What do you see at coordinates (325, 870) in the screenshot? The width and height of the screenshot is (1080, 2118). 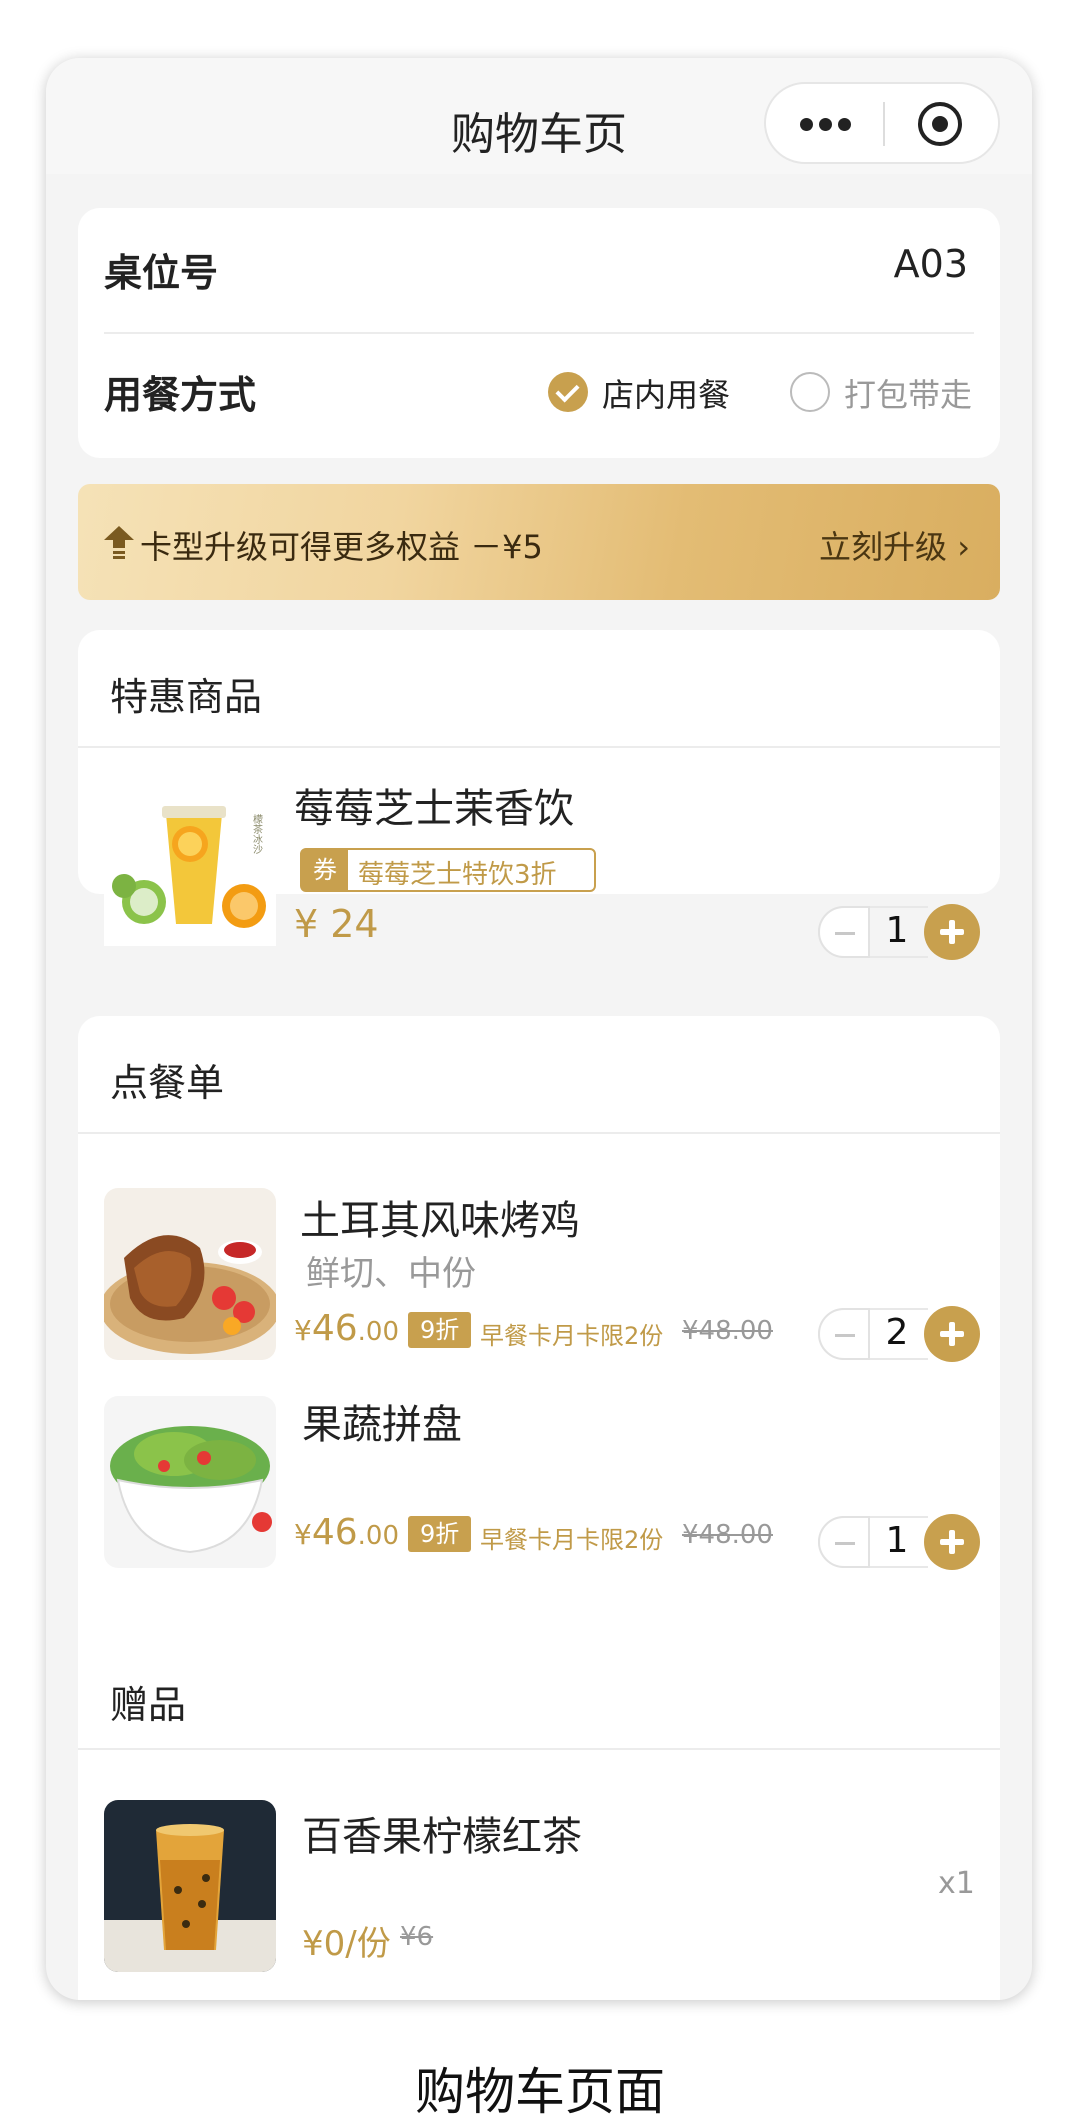 I see `coupon-badge: 券` at bounding box center [325, 870].